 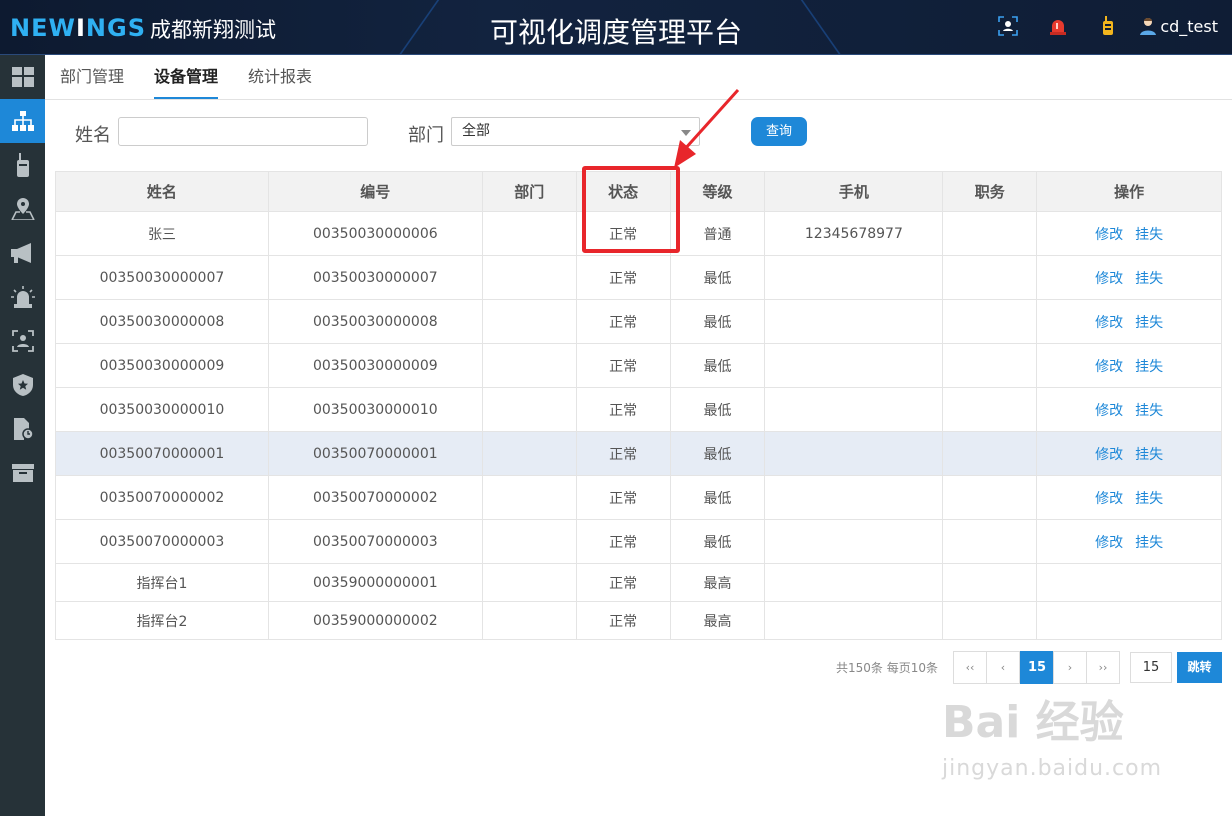 What do you see at coordinates (1008, 26) in the screenshot?
I see `face-scan-icon` at bounding box center [1008, 26].